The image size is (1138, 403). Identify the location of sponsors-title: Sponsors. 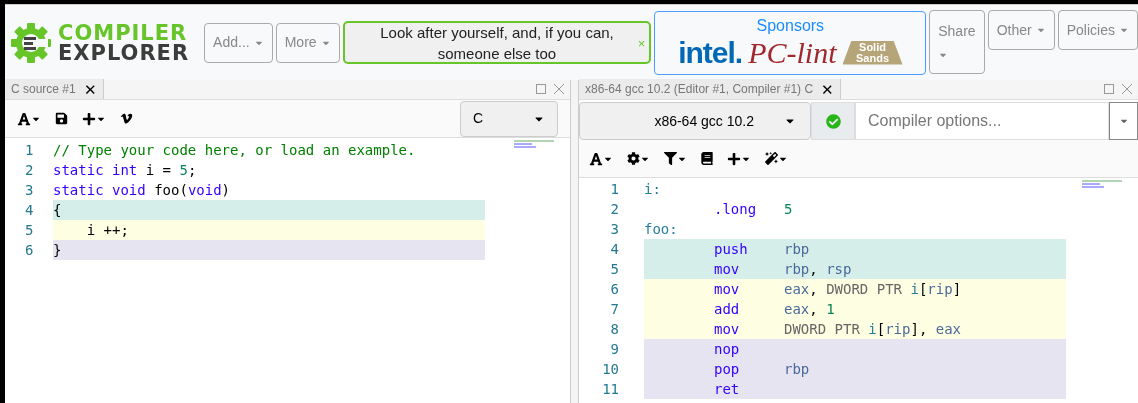
(790, 25).